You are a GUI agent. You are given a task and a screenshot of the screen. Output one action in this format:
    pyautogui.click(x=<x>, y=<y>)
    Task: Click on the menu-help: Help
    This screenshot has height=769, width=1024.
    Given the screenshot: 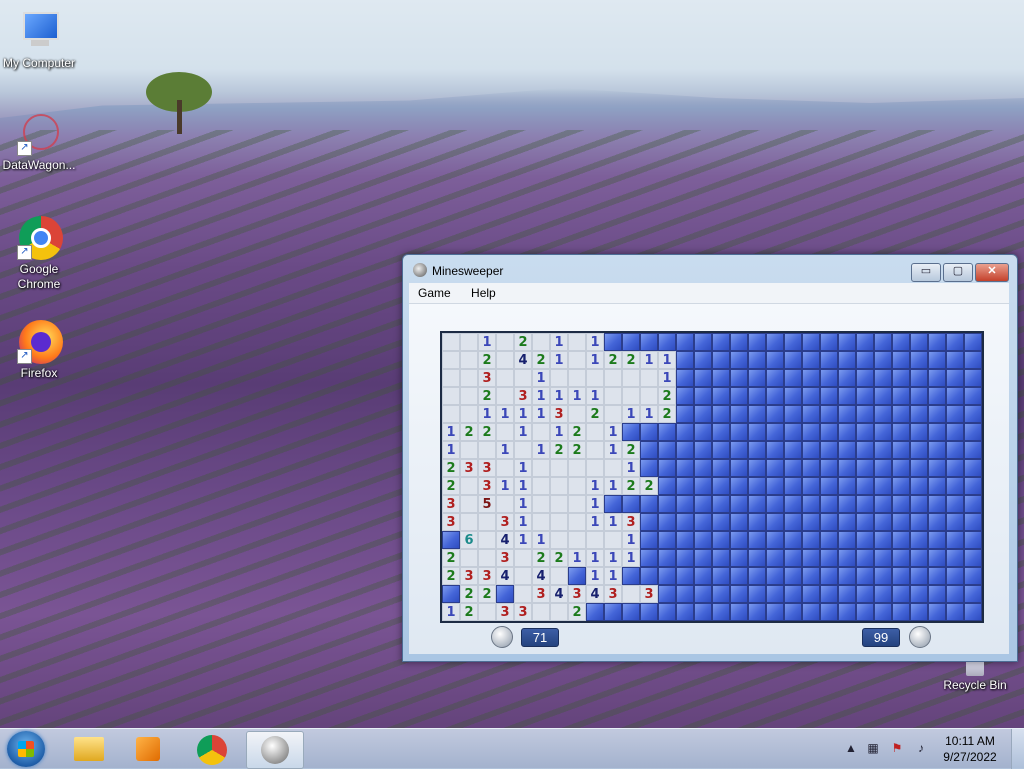 What is the action you would take?
    pyautogui.click(x=483, y=291)
    